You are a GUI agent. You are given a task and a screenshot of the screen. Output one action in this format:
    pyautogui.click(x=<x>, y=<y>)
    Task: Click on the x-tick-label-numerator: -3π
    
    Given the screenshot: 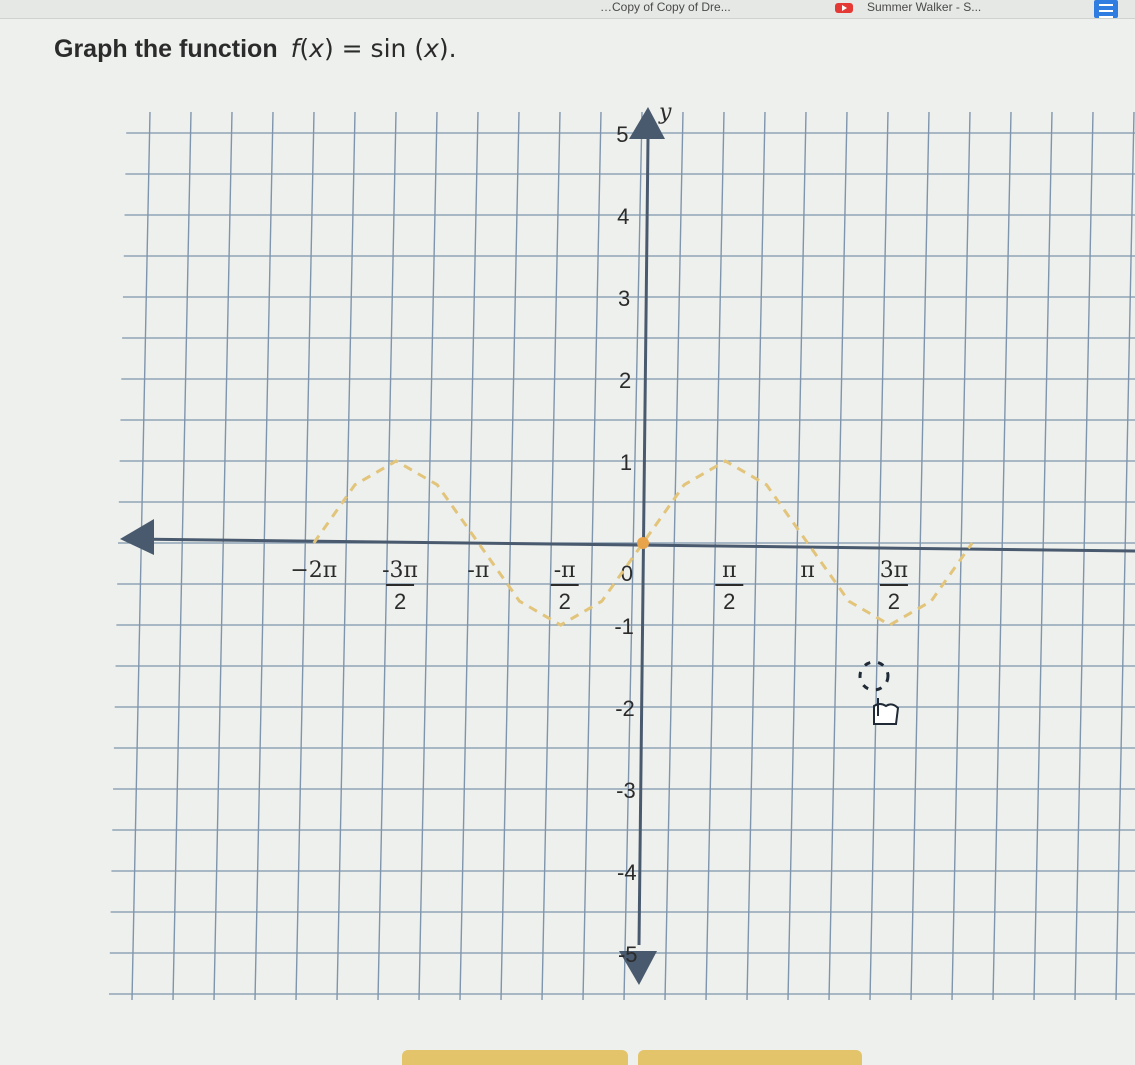 What is the action you would take?
    pyautogui.click(x=400, y=570)
    